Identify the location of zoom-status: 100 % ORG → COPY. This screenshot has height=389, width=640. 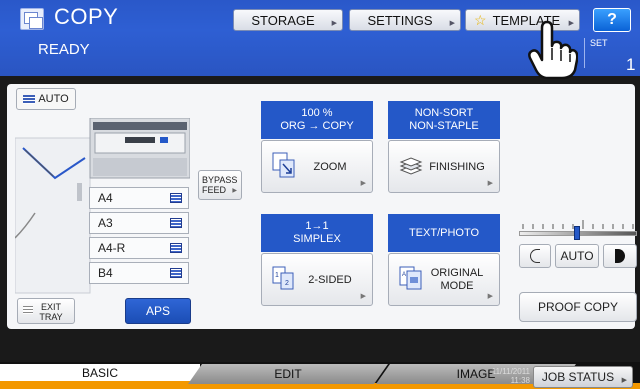
(317, 120).